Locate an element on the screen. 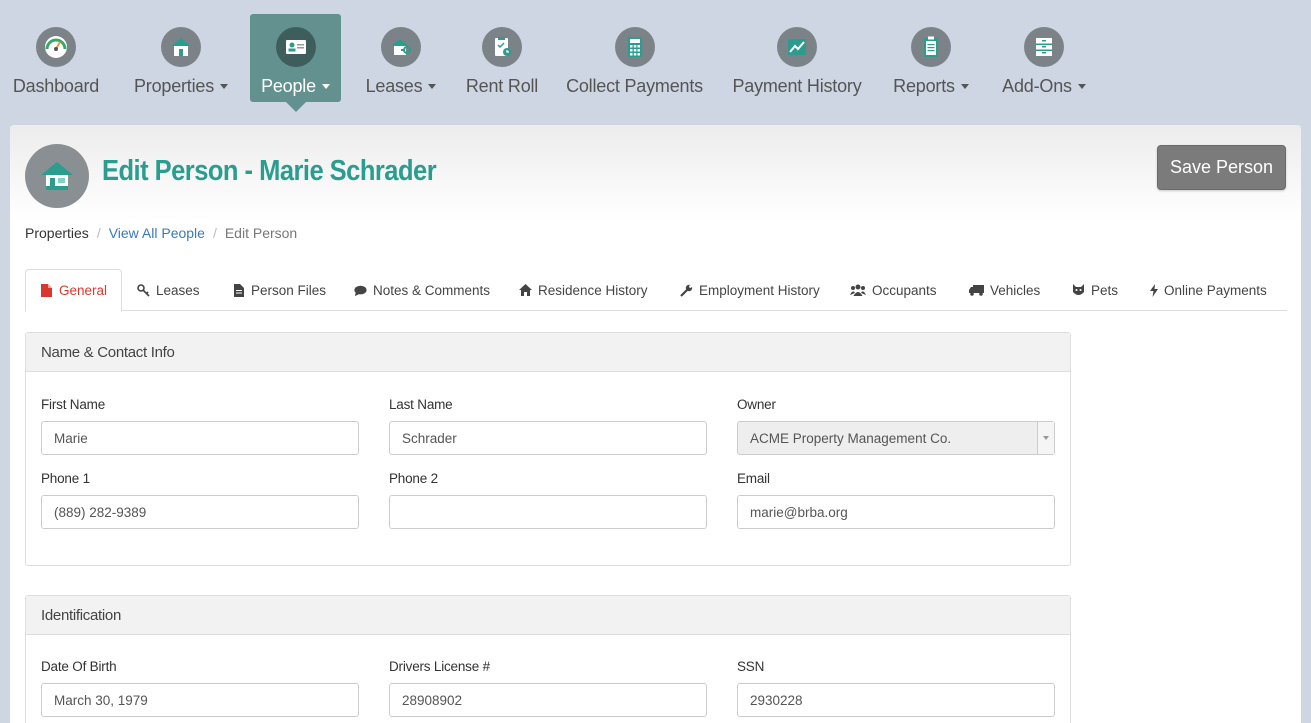 This screenshot has height=723, width=1311. truck-icon is located at coordinates (976, 290).